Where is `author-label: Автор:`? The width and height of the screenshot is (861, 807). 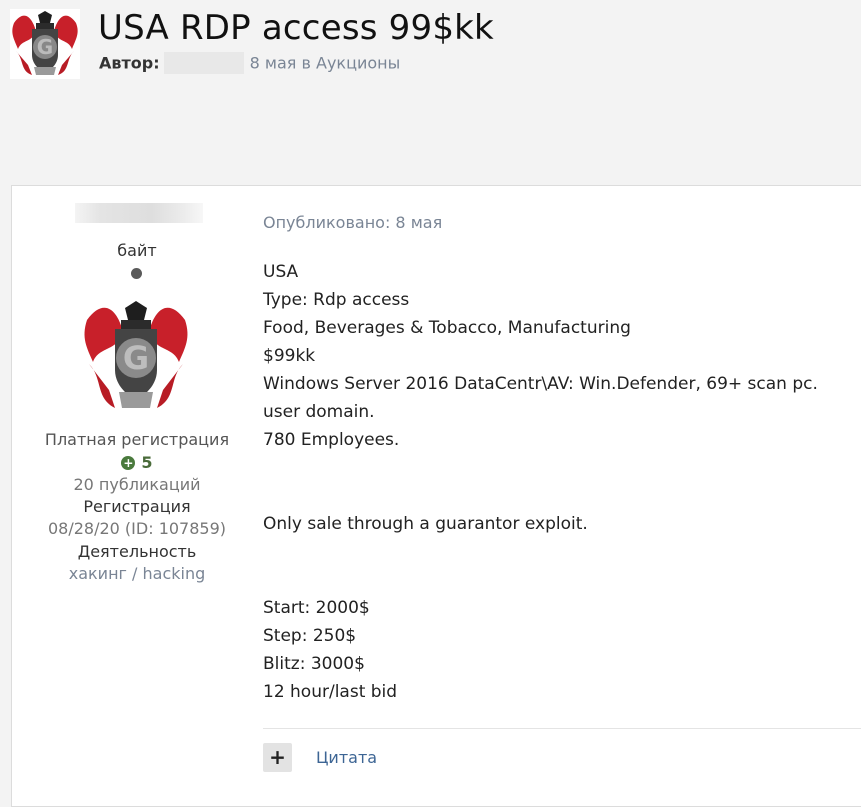 author-label: Автор: is located at coordinates (129, 63).